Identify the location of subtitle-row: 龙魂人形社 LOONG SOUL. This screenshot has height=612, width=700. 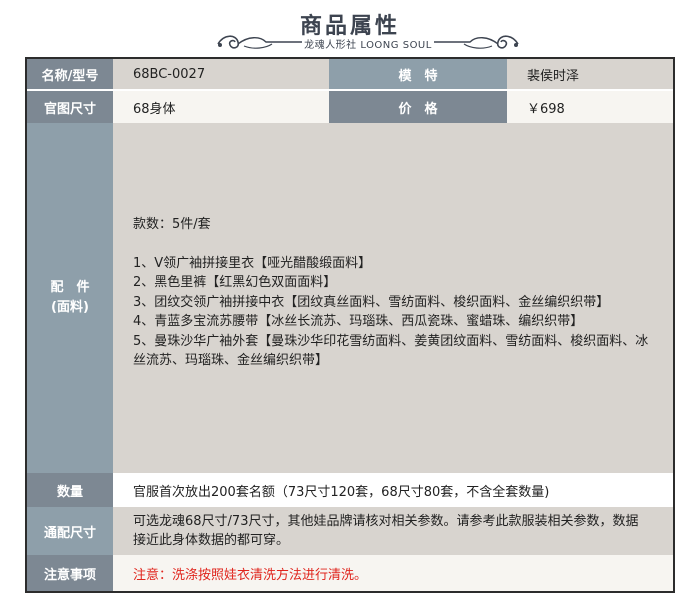
(368, 41).